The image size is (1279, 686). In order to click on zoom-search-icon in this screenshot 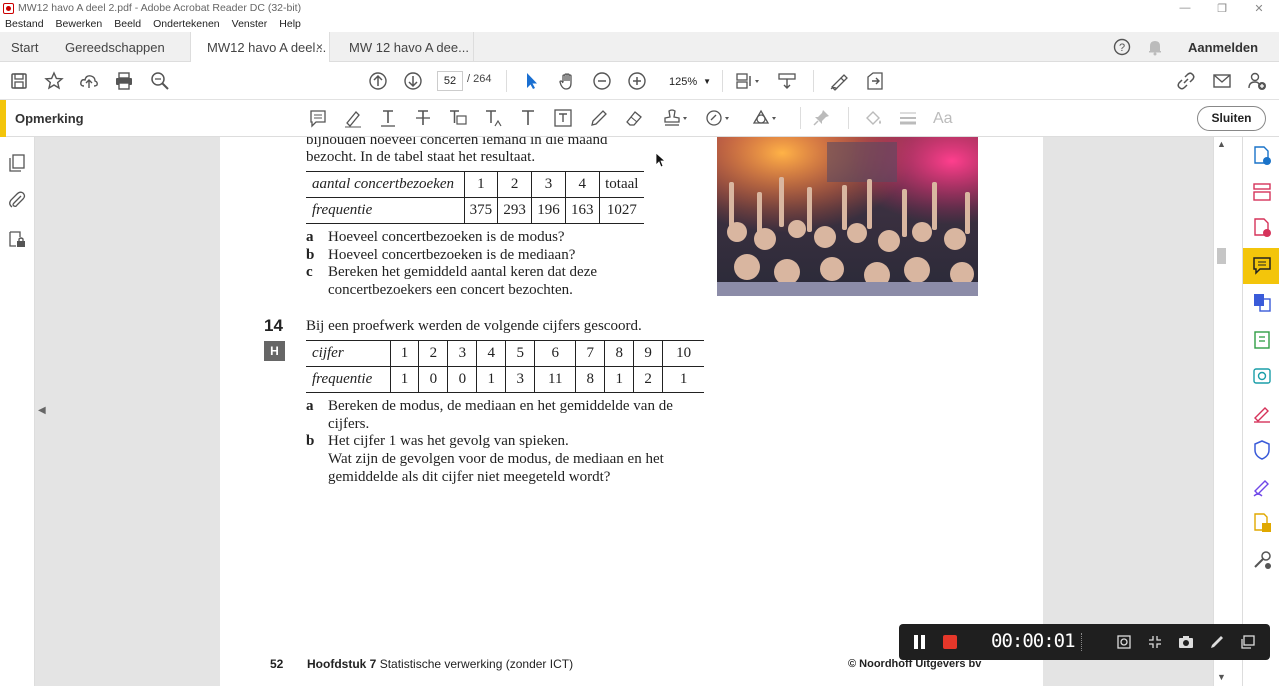, I will do `click(160, 81)`.